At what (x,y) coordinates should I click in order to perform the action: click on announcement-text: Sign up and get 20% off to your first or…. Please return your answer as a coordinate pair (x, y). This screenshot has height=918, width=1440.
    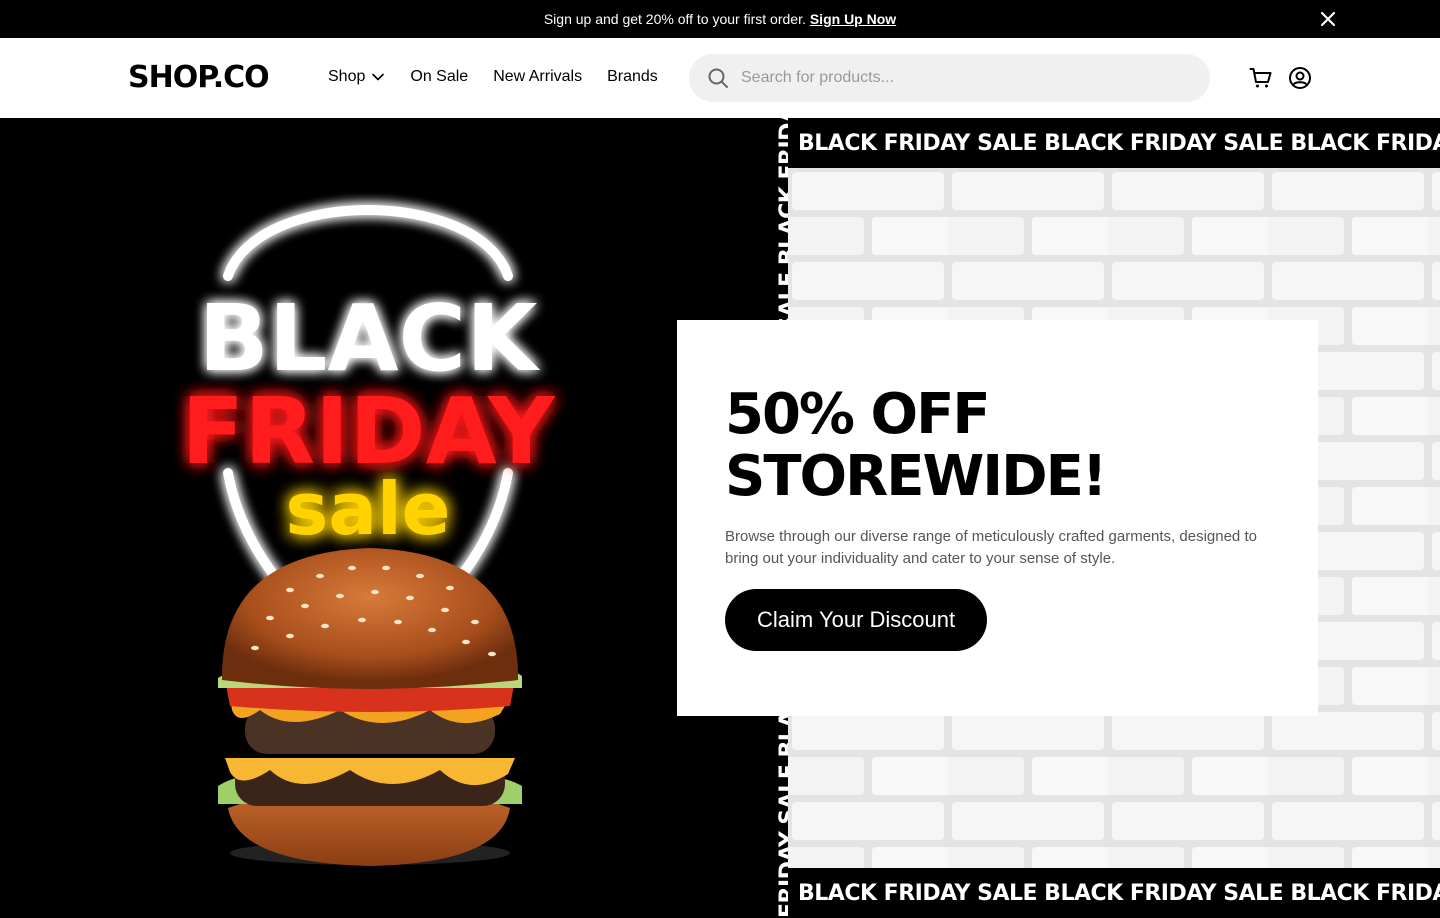
    Looking at the image, I should click on (674, 19).